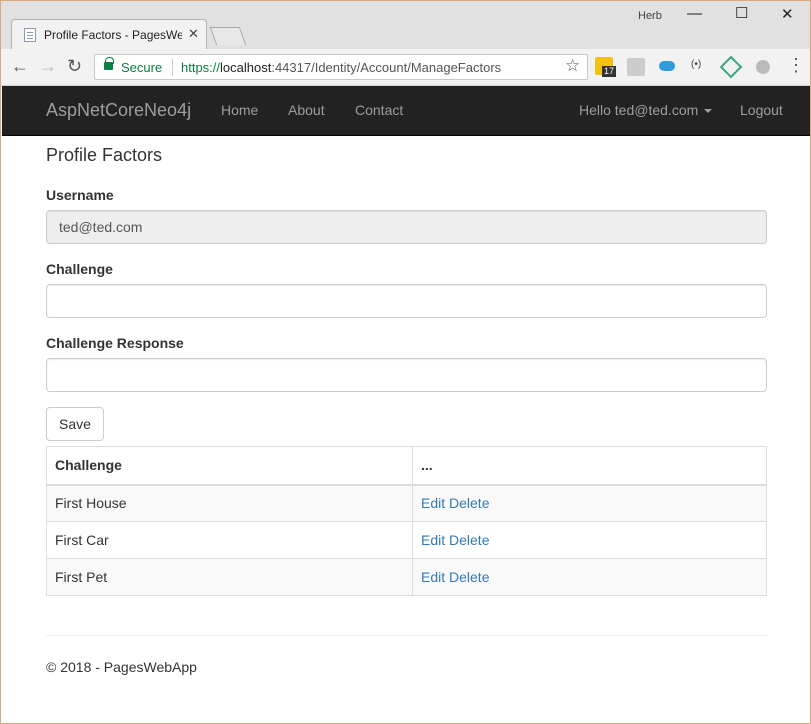  I want to click on maximize-icon: ☐, so click(741, 13).